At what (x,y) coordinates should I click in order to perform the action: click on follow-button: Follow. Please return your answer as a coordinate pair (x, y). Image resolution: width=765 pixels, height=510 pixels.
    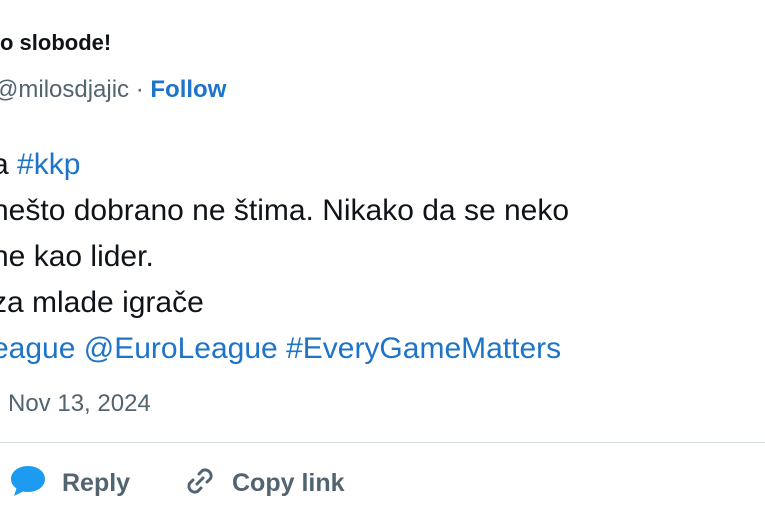
    Looking at the image, I should click on (188, 89).